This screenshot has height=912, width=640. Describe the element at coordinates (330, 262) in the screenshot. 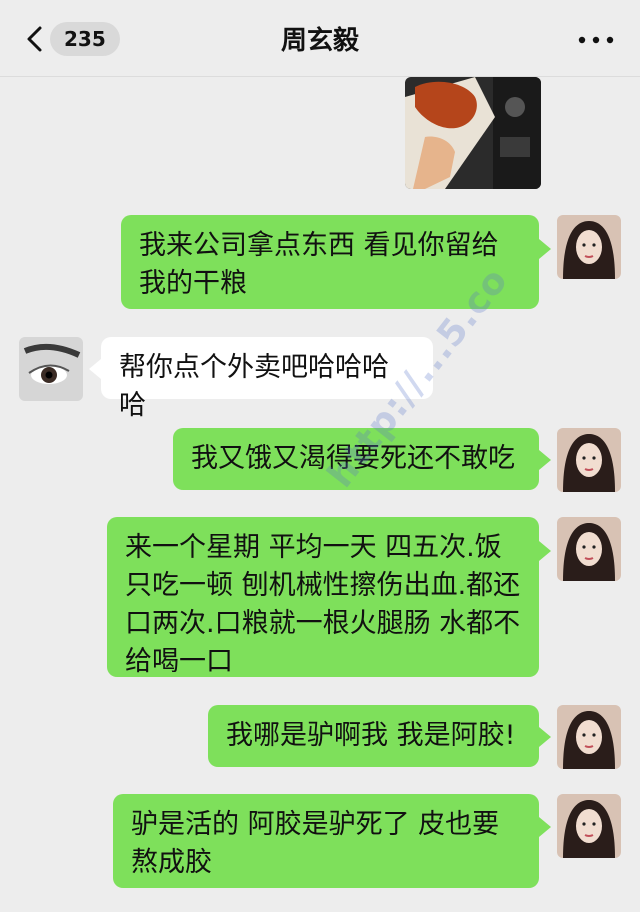

I see `message-bubble-sent: 我来公司拿点东西 看见你留给我的干粮` at that location.